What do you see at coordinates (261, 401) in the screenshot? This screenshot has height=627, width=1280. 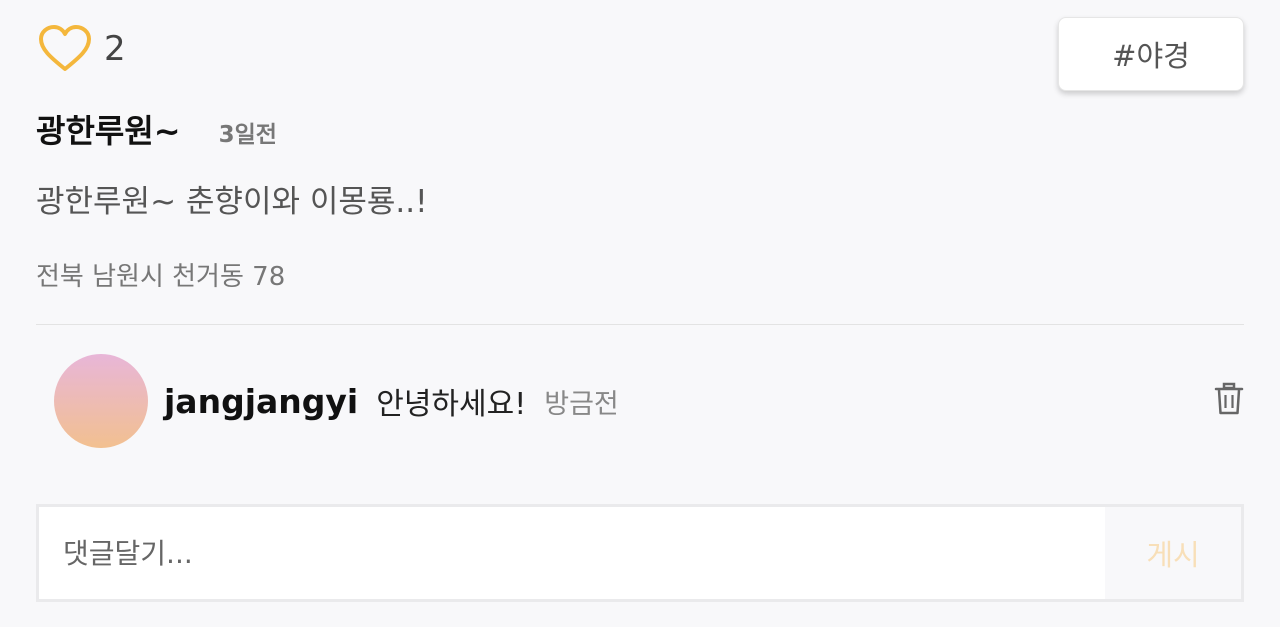 I see `comment-username: jangjangyi` at bounding box center [261, 401].